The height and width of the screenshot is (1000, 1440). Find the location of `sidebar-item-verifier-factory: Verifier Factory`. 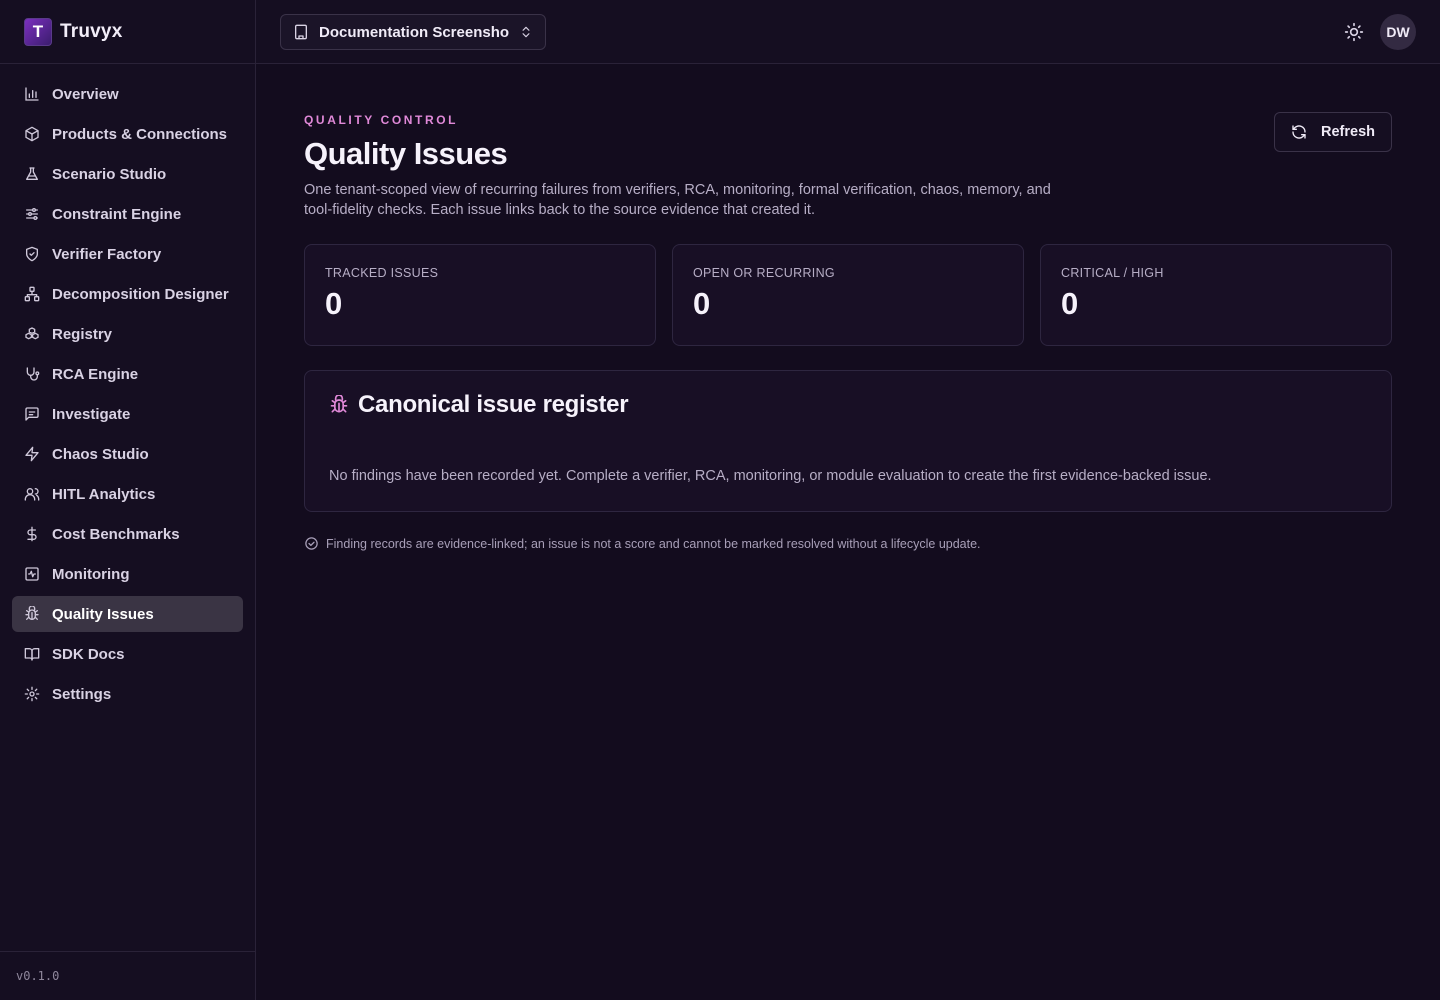

sidebar-item-verifier-factory: Verifier Factory is located at coordinates (127, 254).